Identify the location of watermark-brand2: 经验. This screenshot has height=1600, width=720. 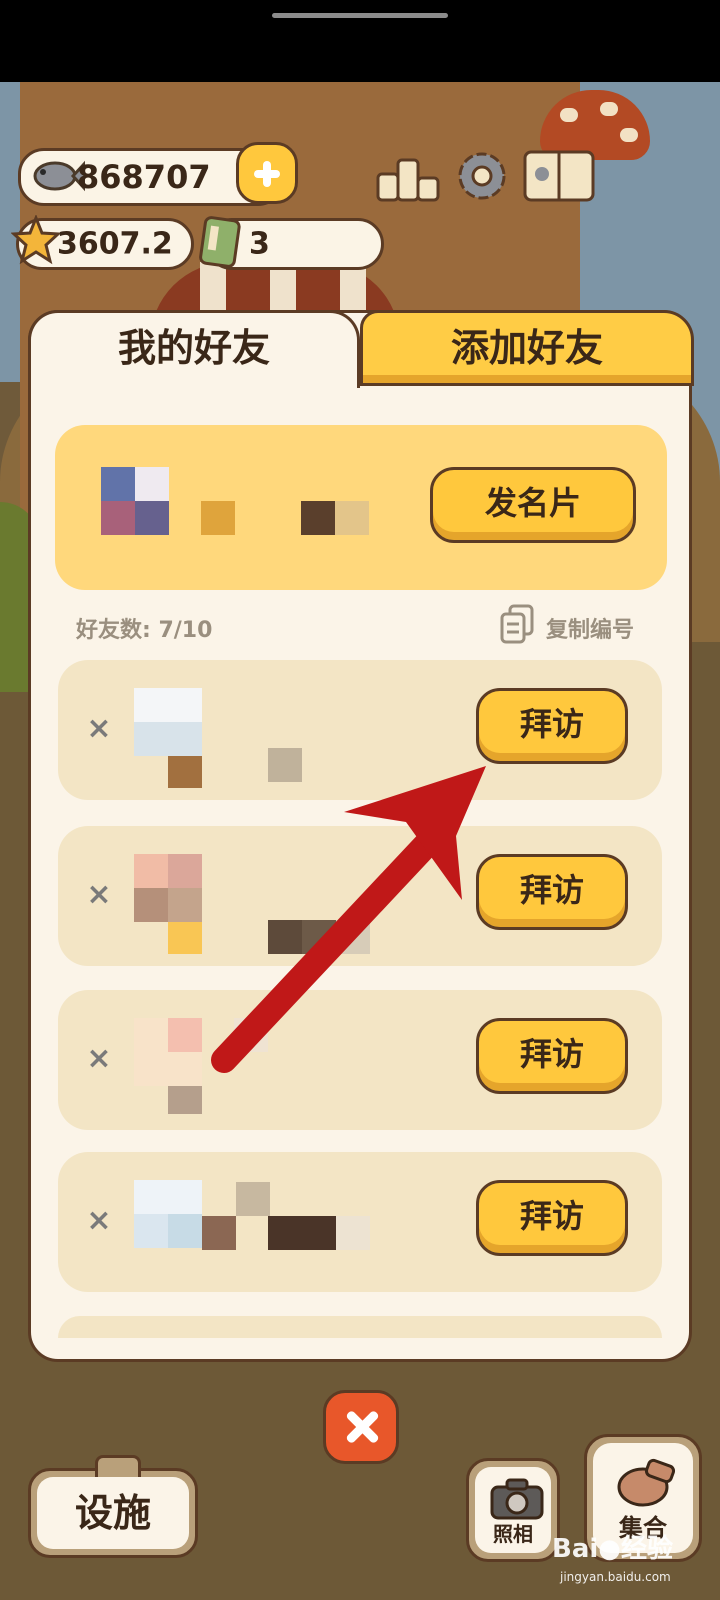
(646, 1549).